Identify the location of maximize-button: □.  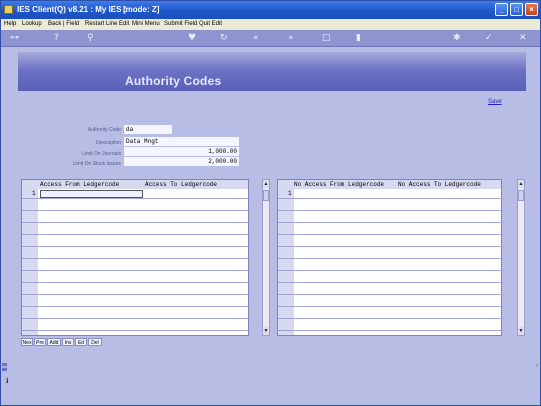
(516, 9).